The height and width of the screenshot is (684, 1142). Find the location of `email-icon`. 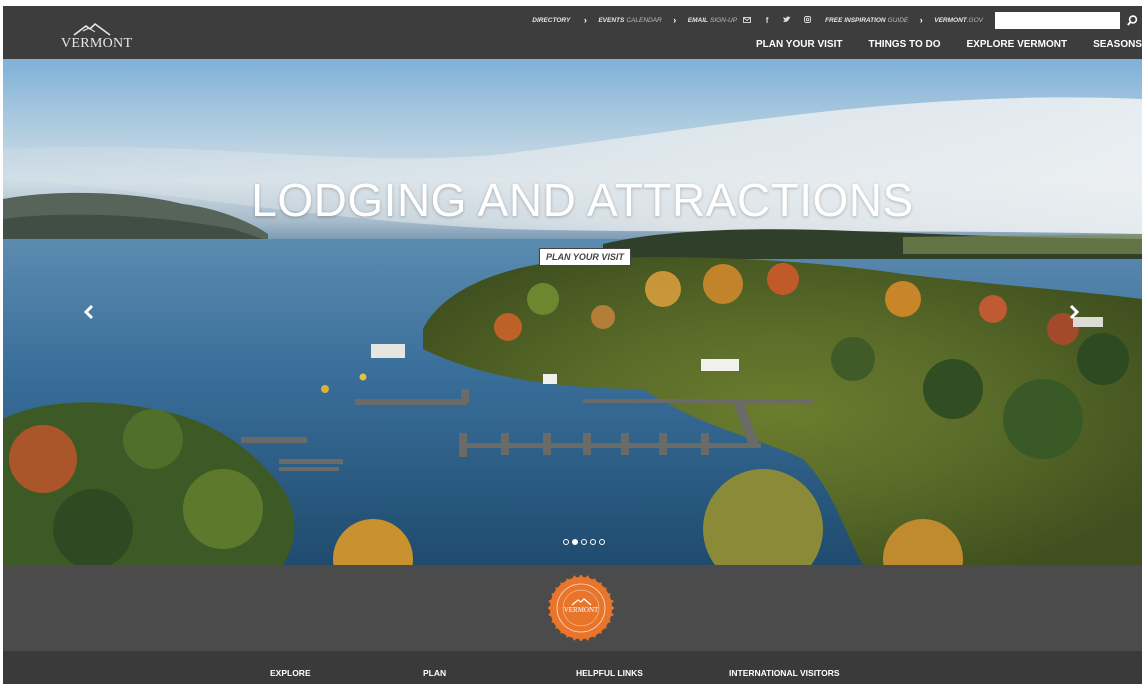

email-icon is located at coordinates (747, 20).